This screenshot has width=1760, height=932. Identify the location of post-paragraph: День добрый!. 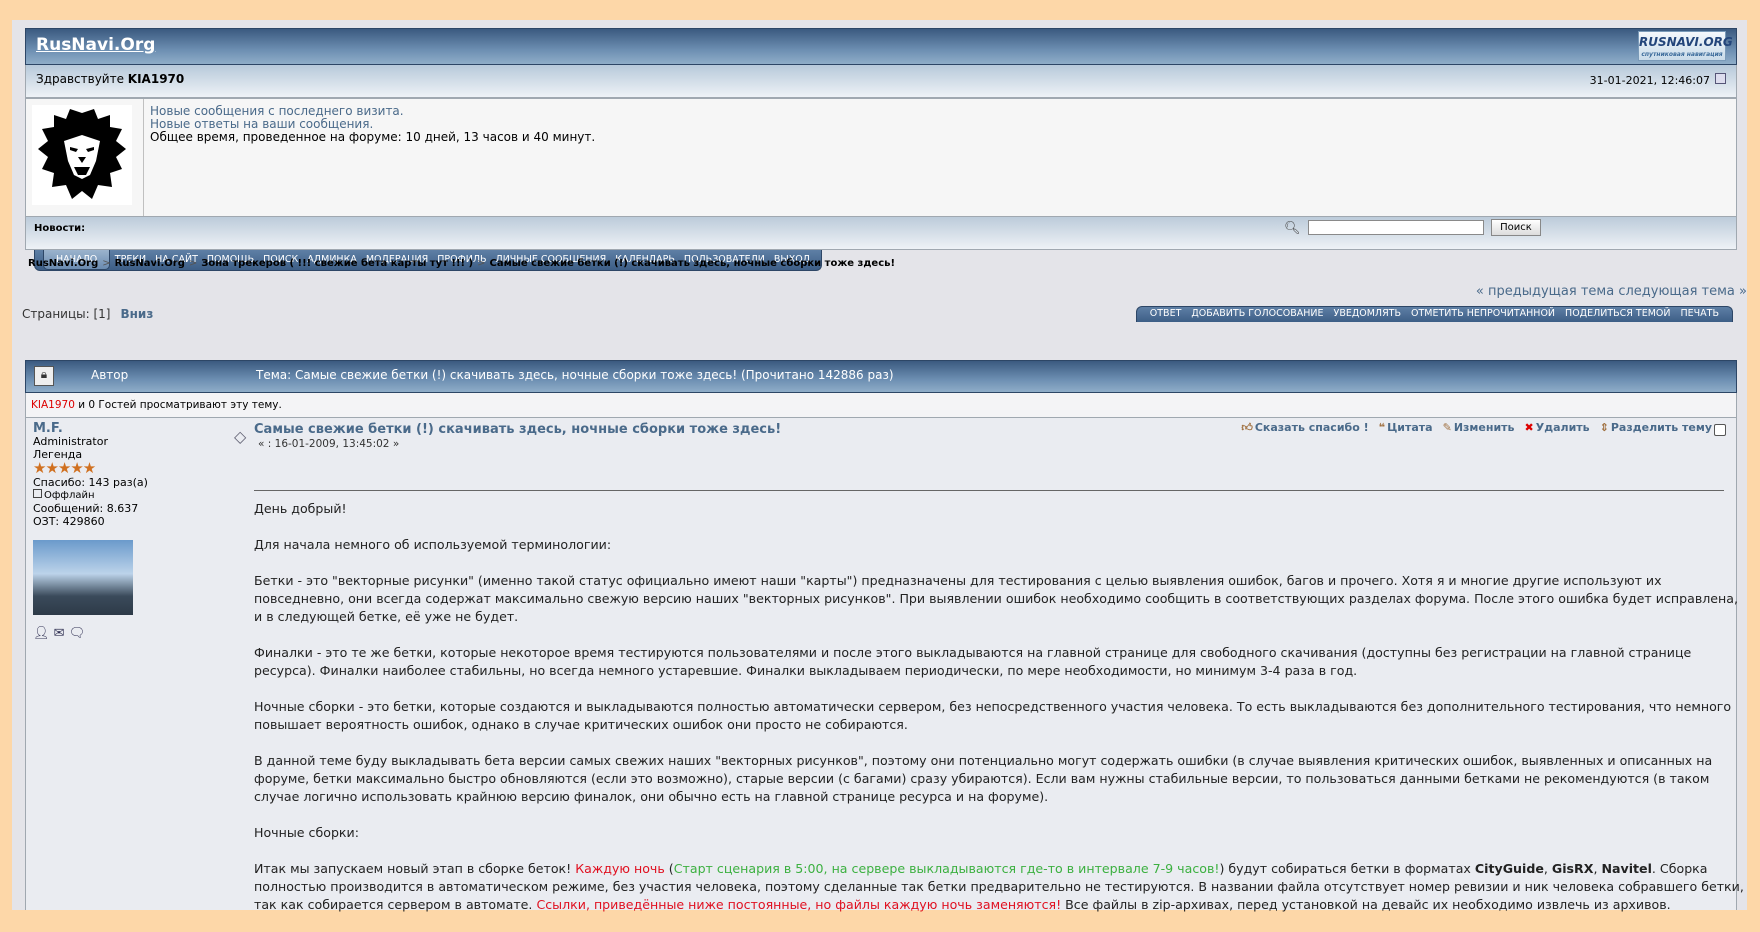
(300, 508).